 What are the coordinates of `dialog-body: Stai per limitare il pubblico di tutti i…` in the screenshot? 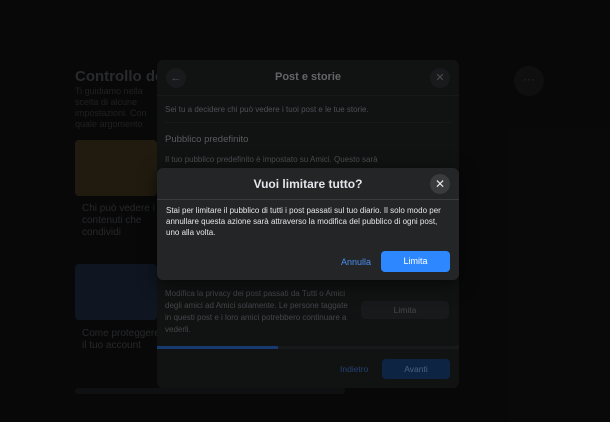 It's located at (303, 221).